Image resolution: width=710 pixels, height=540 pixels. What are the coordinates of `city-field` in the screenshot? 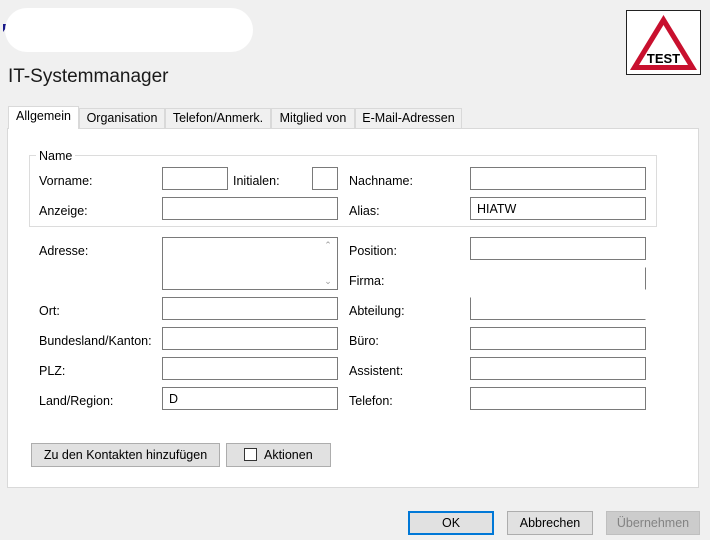 It's located at (250, 308).